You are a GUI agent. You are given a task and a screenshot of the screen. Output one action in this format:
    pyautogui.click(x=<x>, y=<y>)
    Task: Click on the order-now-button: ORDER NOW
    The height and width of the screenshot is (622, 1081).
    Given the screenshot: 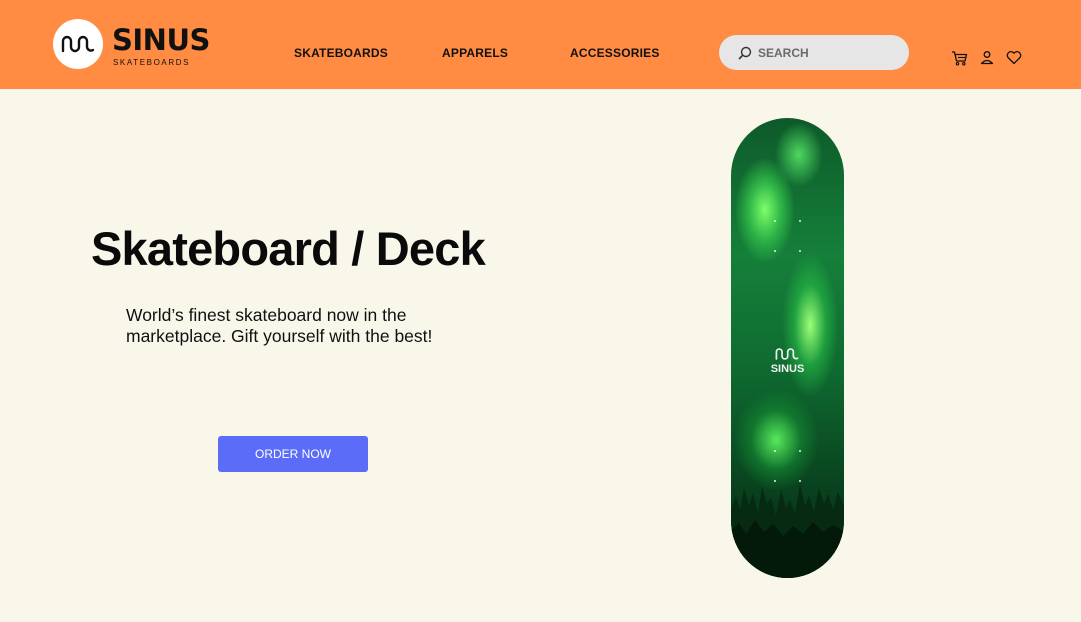 What is the action you would take?
    pyautogui.click(x=293, y=454)
    